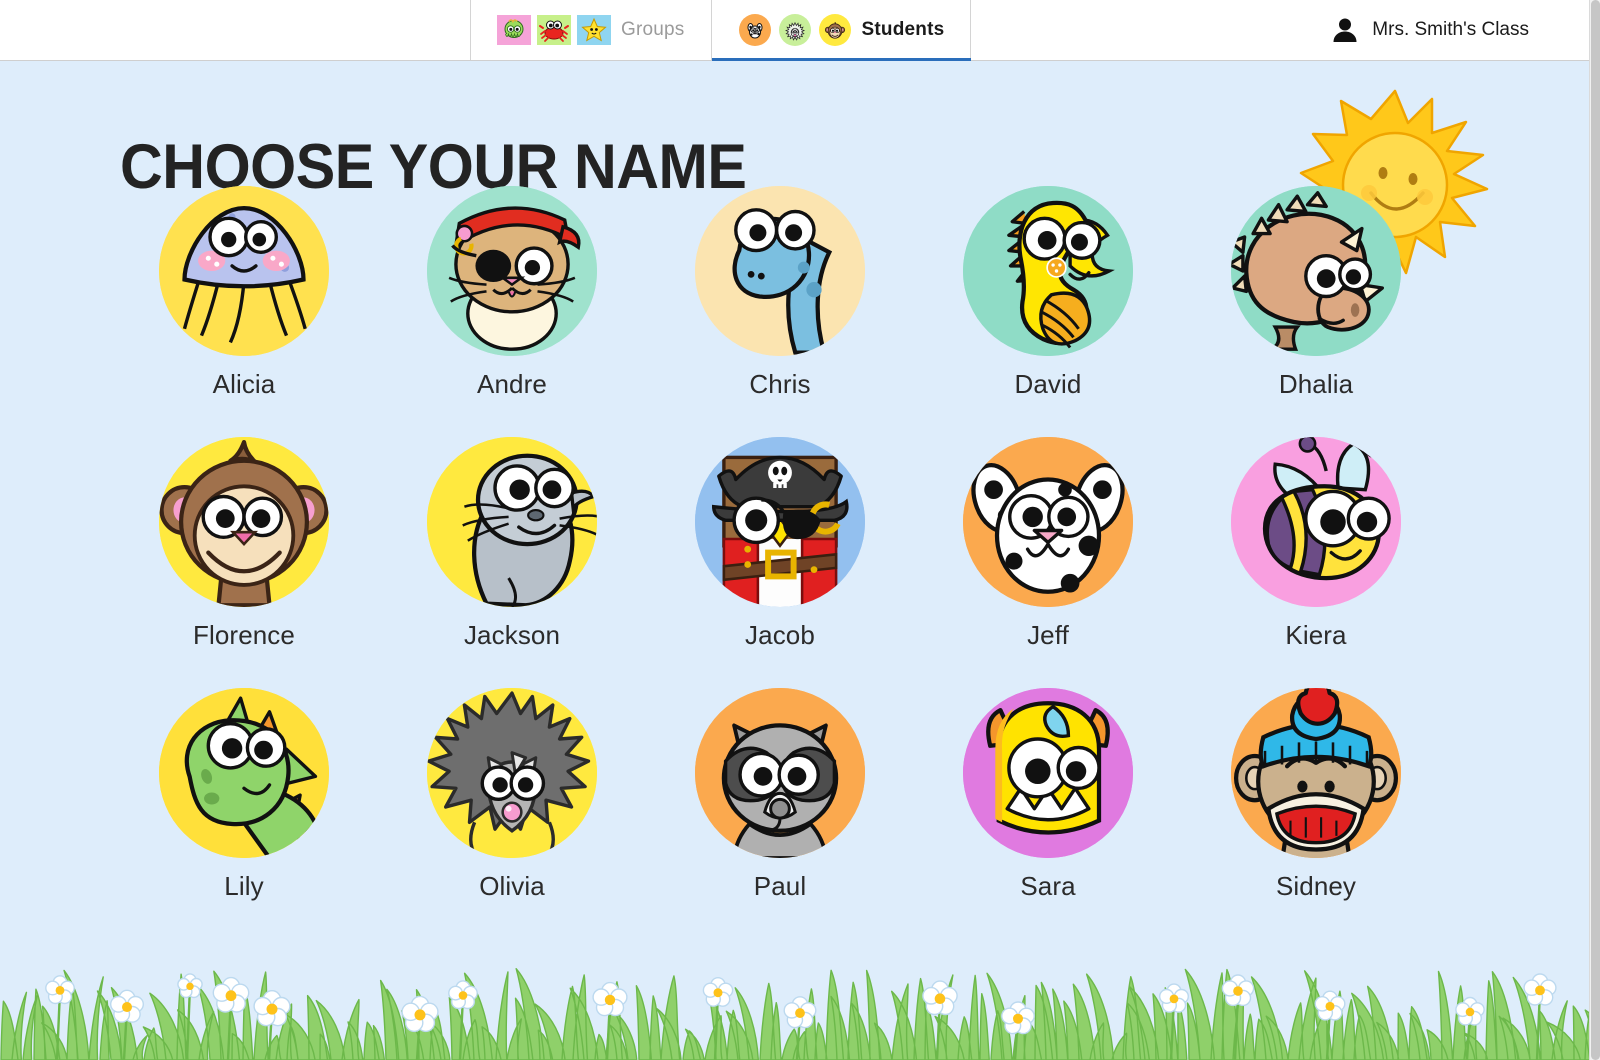 The image size is (1600, 1060). I want to click on monster-avatar-icon, so click(1048, 773).